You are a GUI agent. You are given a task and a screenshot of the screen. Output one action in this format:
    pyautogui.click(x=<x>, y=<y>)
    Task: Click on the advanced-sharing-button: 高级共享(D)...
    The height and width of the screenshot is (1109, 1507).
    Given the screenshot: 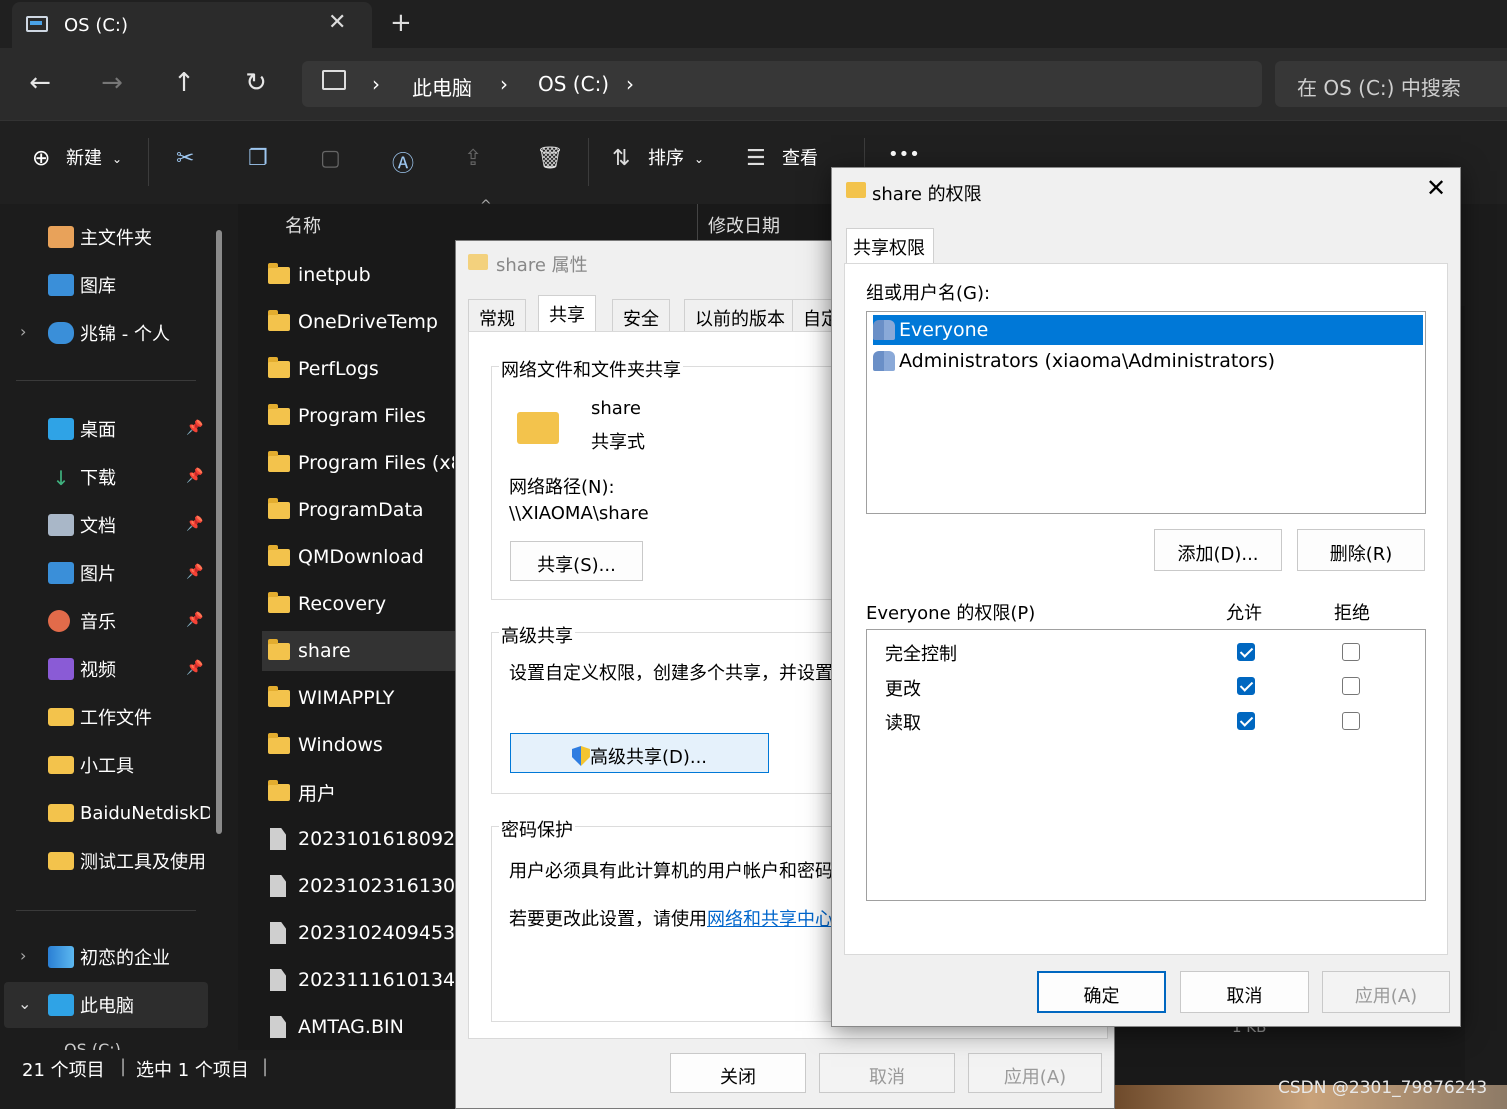 What is the action you would take?
    pyautogui.click(x=639, y=753)
    